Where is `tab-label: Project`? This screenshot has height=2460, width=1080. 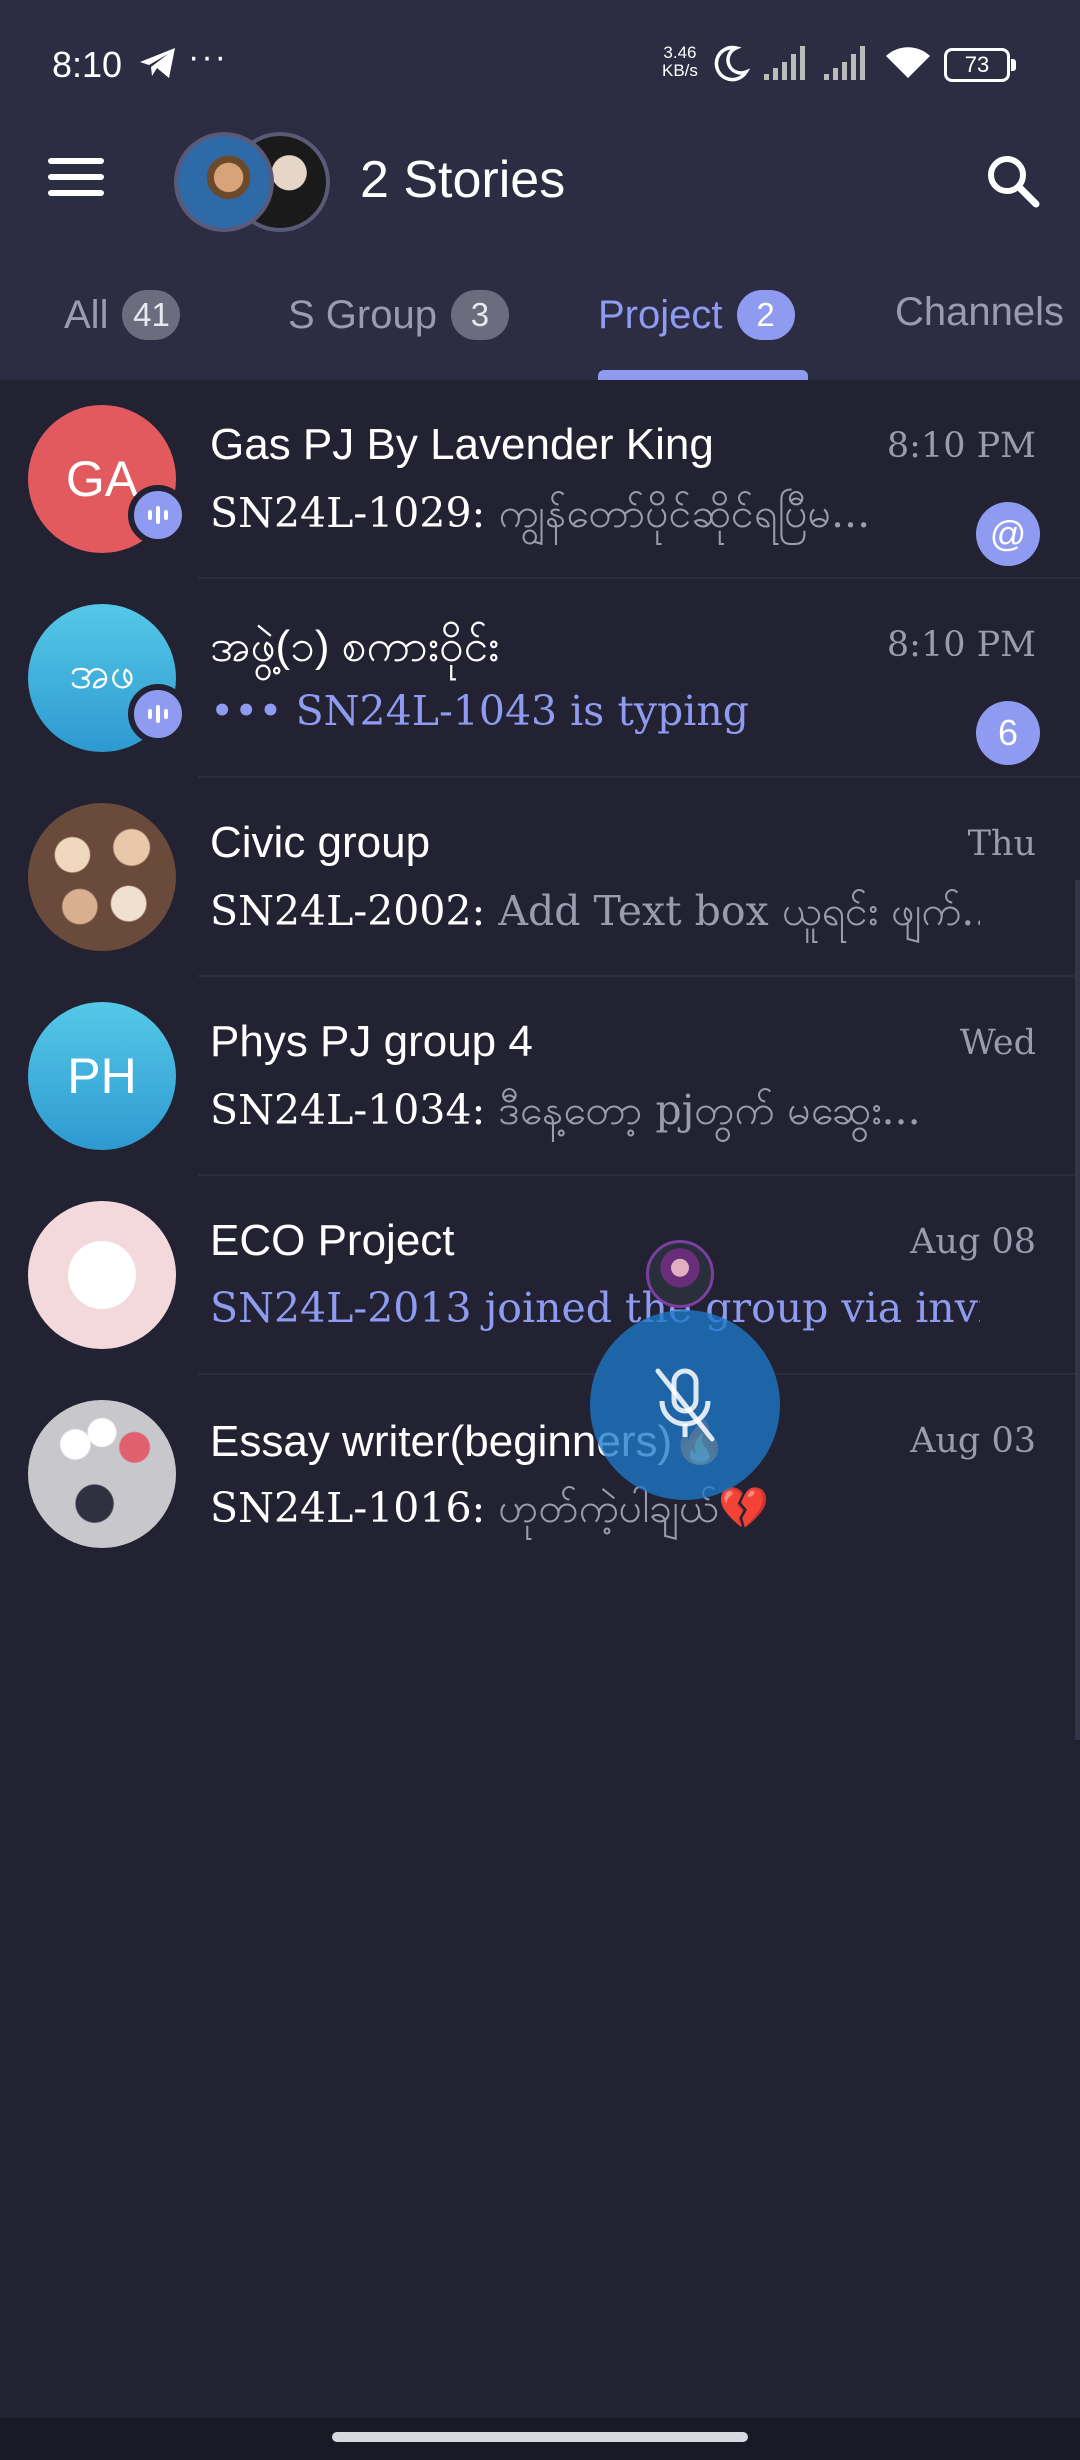 tab-label: Project is located at coordinates (660, 314).